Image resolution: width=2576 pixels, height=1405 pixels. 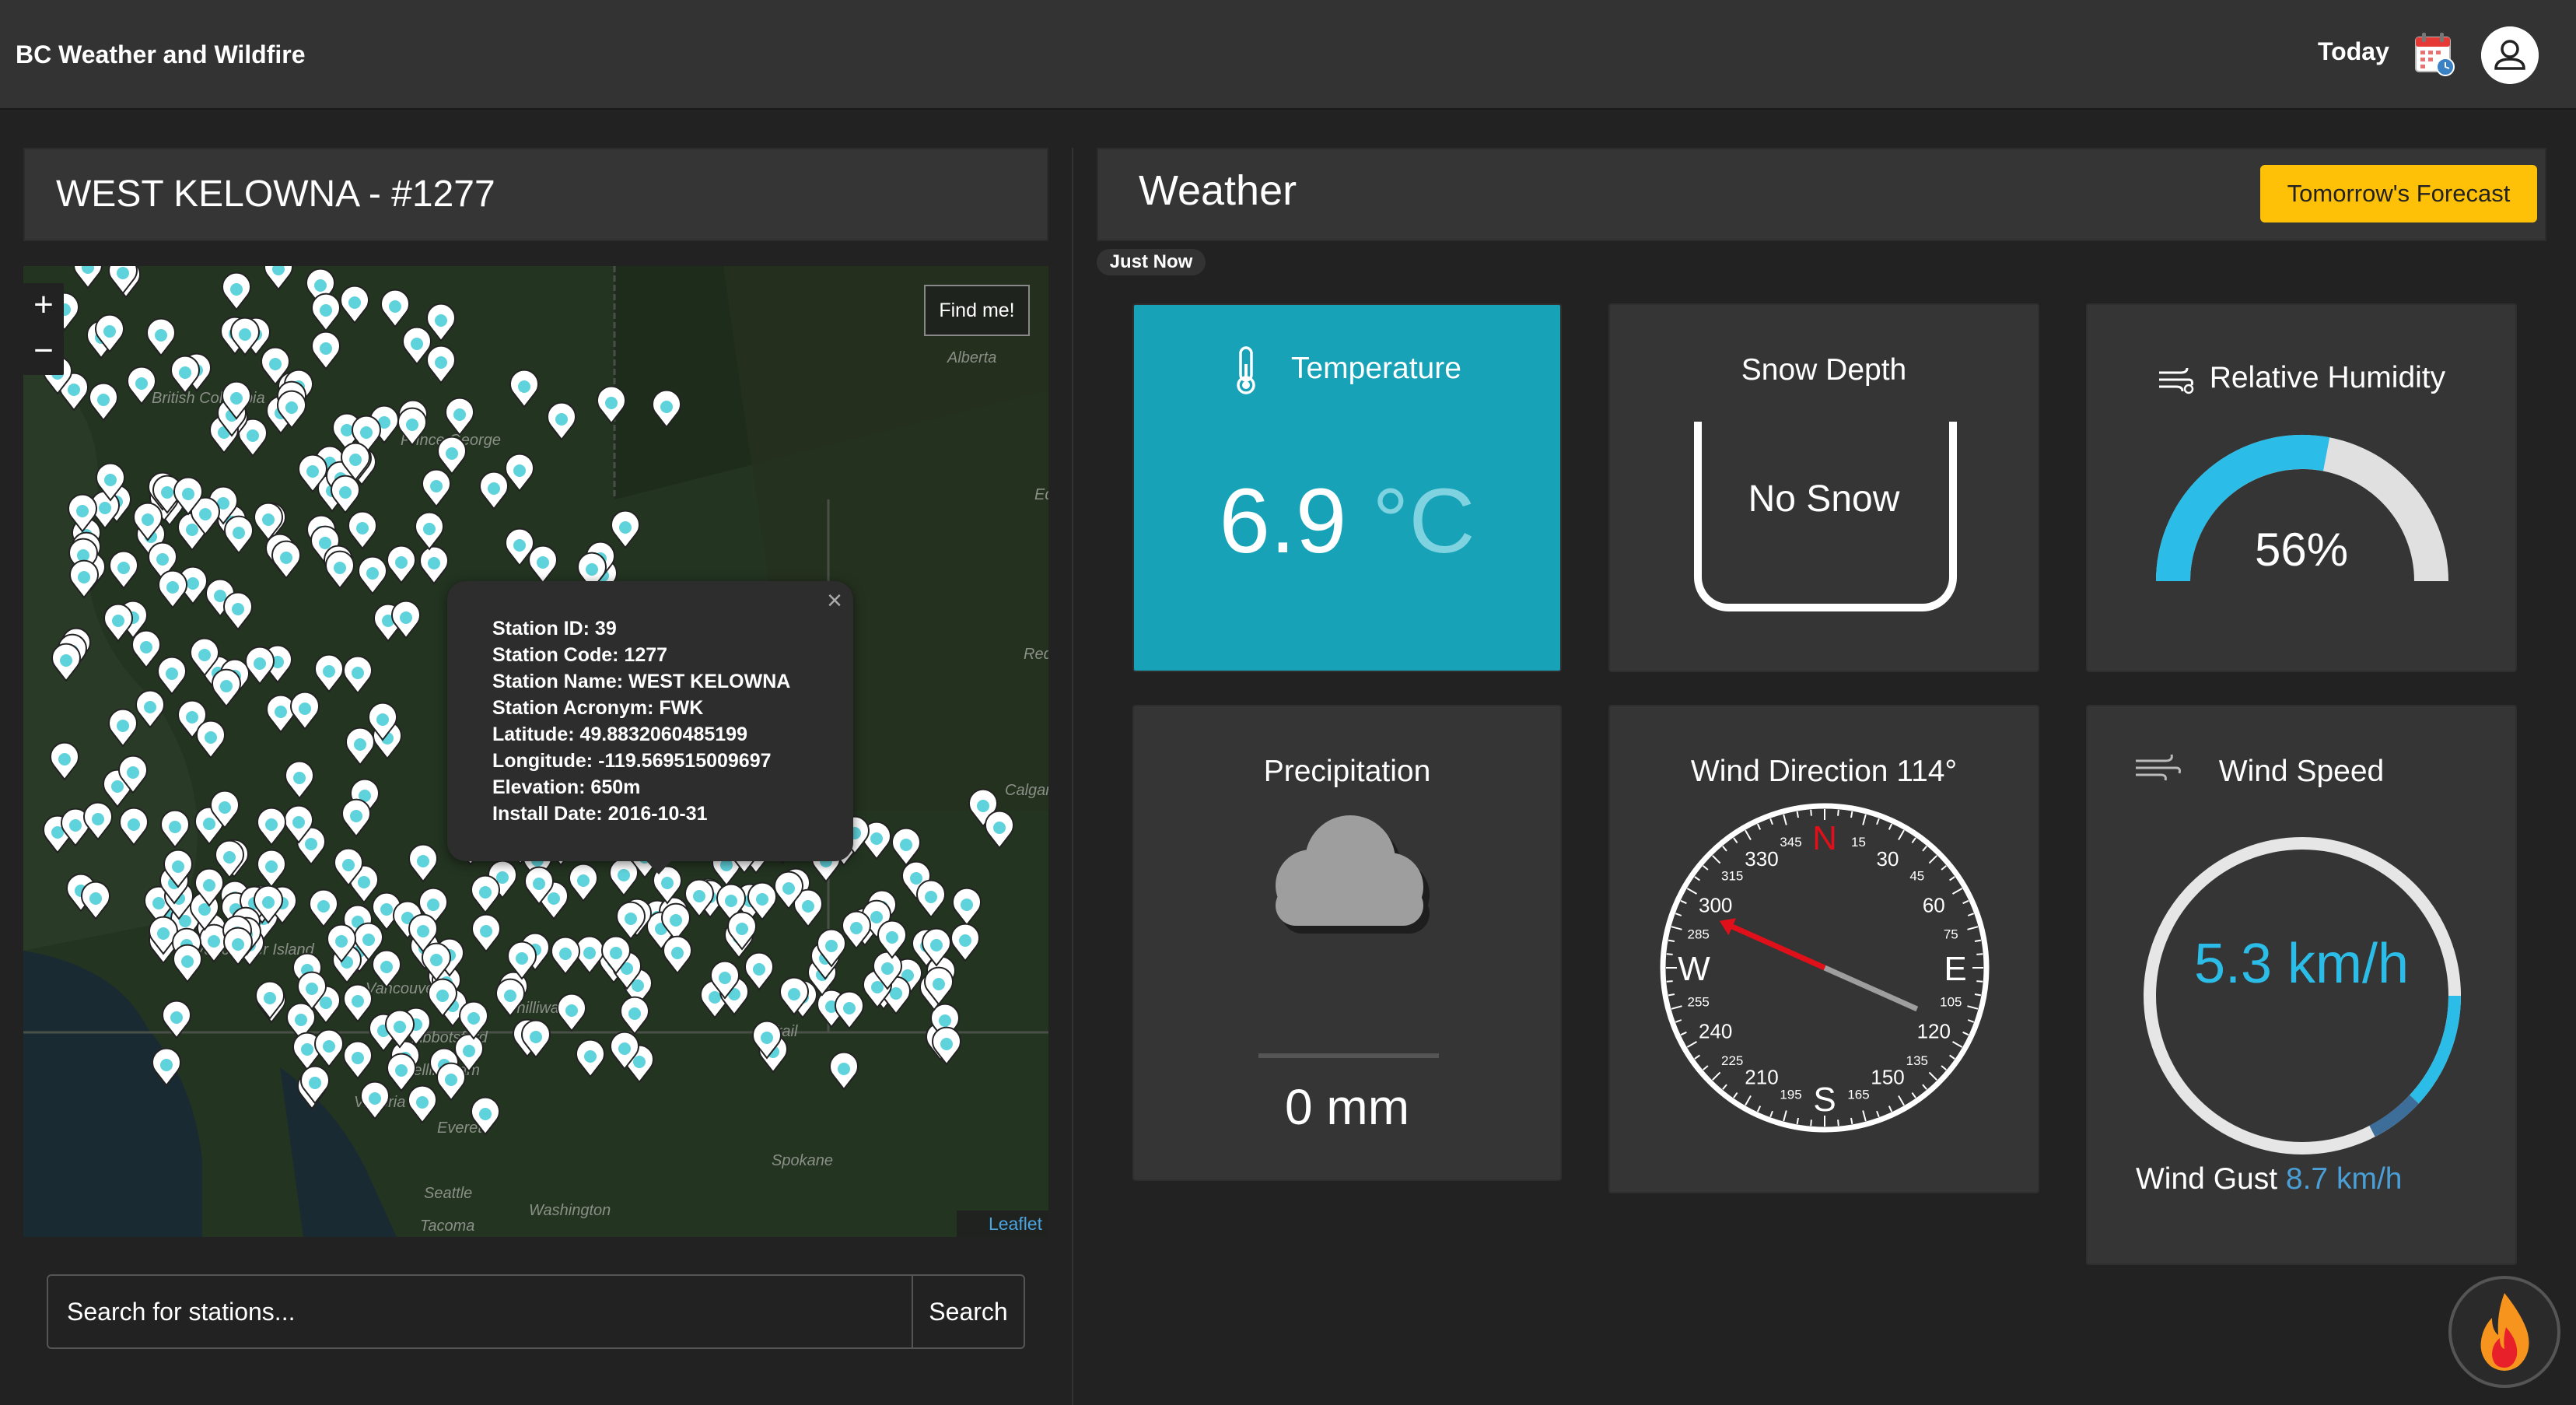 I want to click on wildfire-toggle-button, so click(x=2504, y=1332).